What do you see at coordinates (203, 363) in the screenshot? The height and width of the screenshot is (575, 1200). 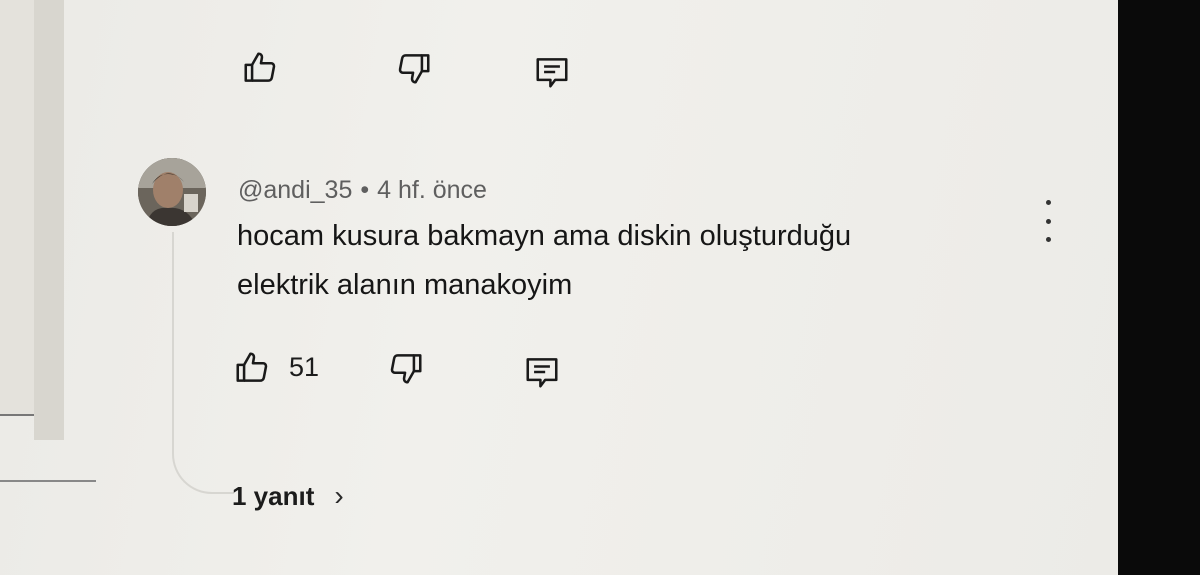 I see `thread-line` at bounding box center [203, 363].